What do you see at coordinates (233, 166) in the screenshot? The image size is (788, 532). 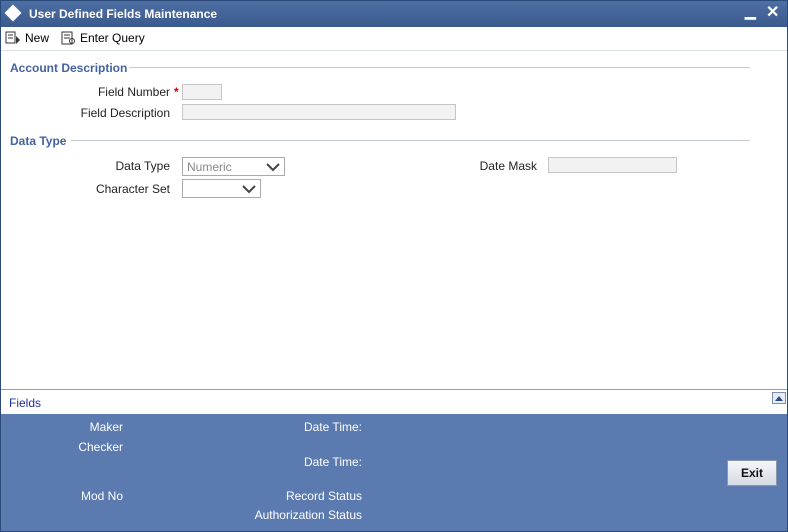 I see `data-type-select: Numeric` at bounding box center [233, 166].